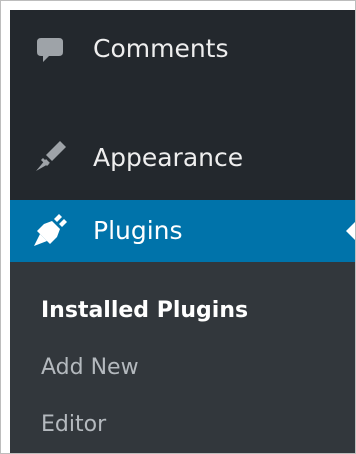  I want to click on submenu-editor: Editor, so click(73, 425).